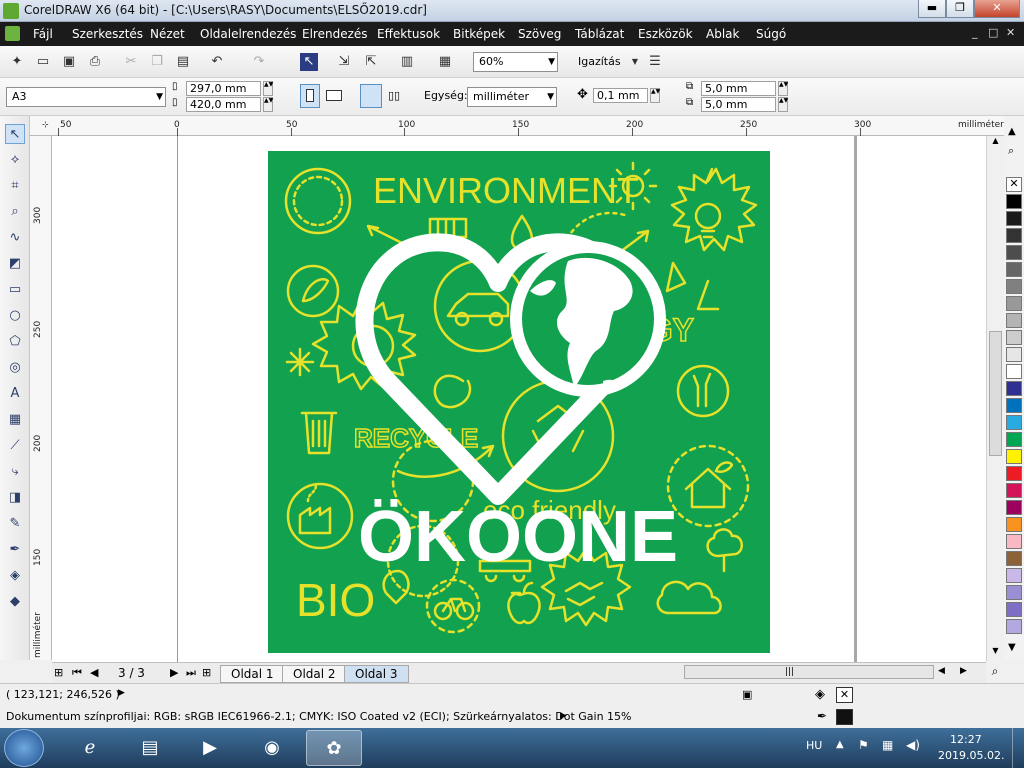  I want to click on outline-pen-tool-icon: ✒, so click(15, 550).